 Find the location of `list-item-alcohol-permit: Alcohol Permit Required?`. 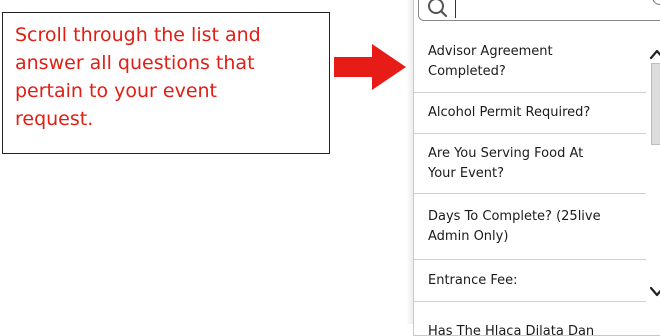

list-item-alcohol-permit: Alcohol Permit Required? is located at coordinates (530, 113).